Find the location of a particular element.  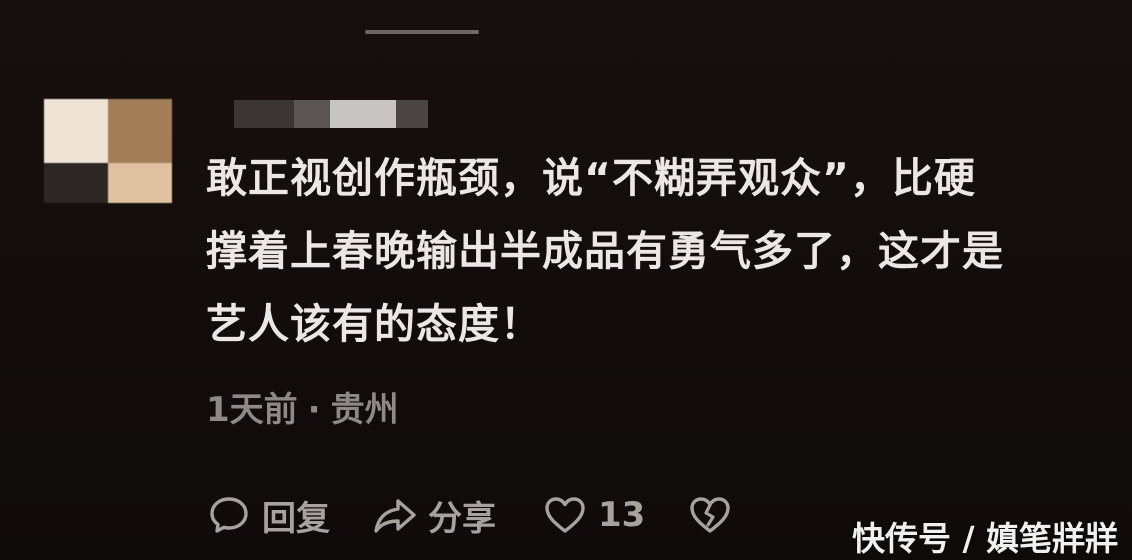

watermark: 快传号 / 嫃笔牂牂 is located at coordinates (984, 538).